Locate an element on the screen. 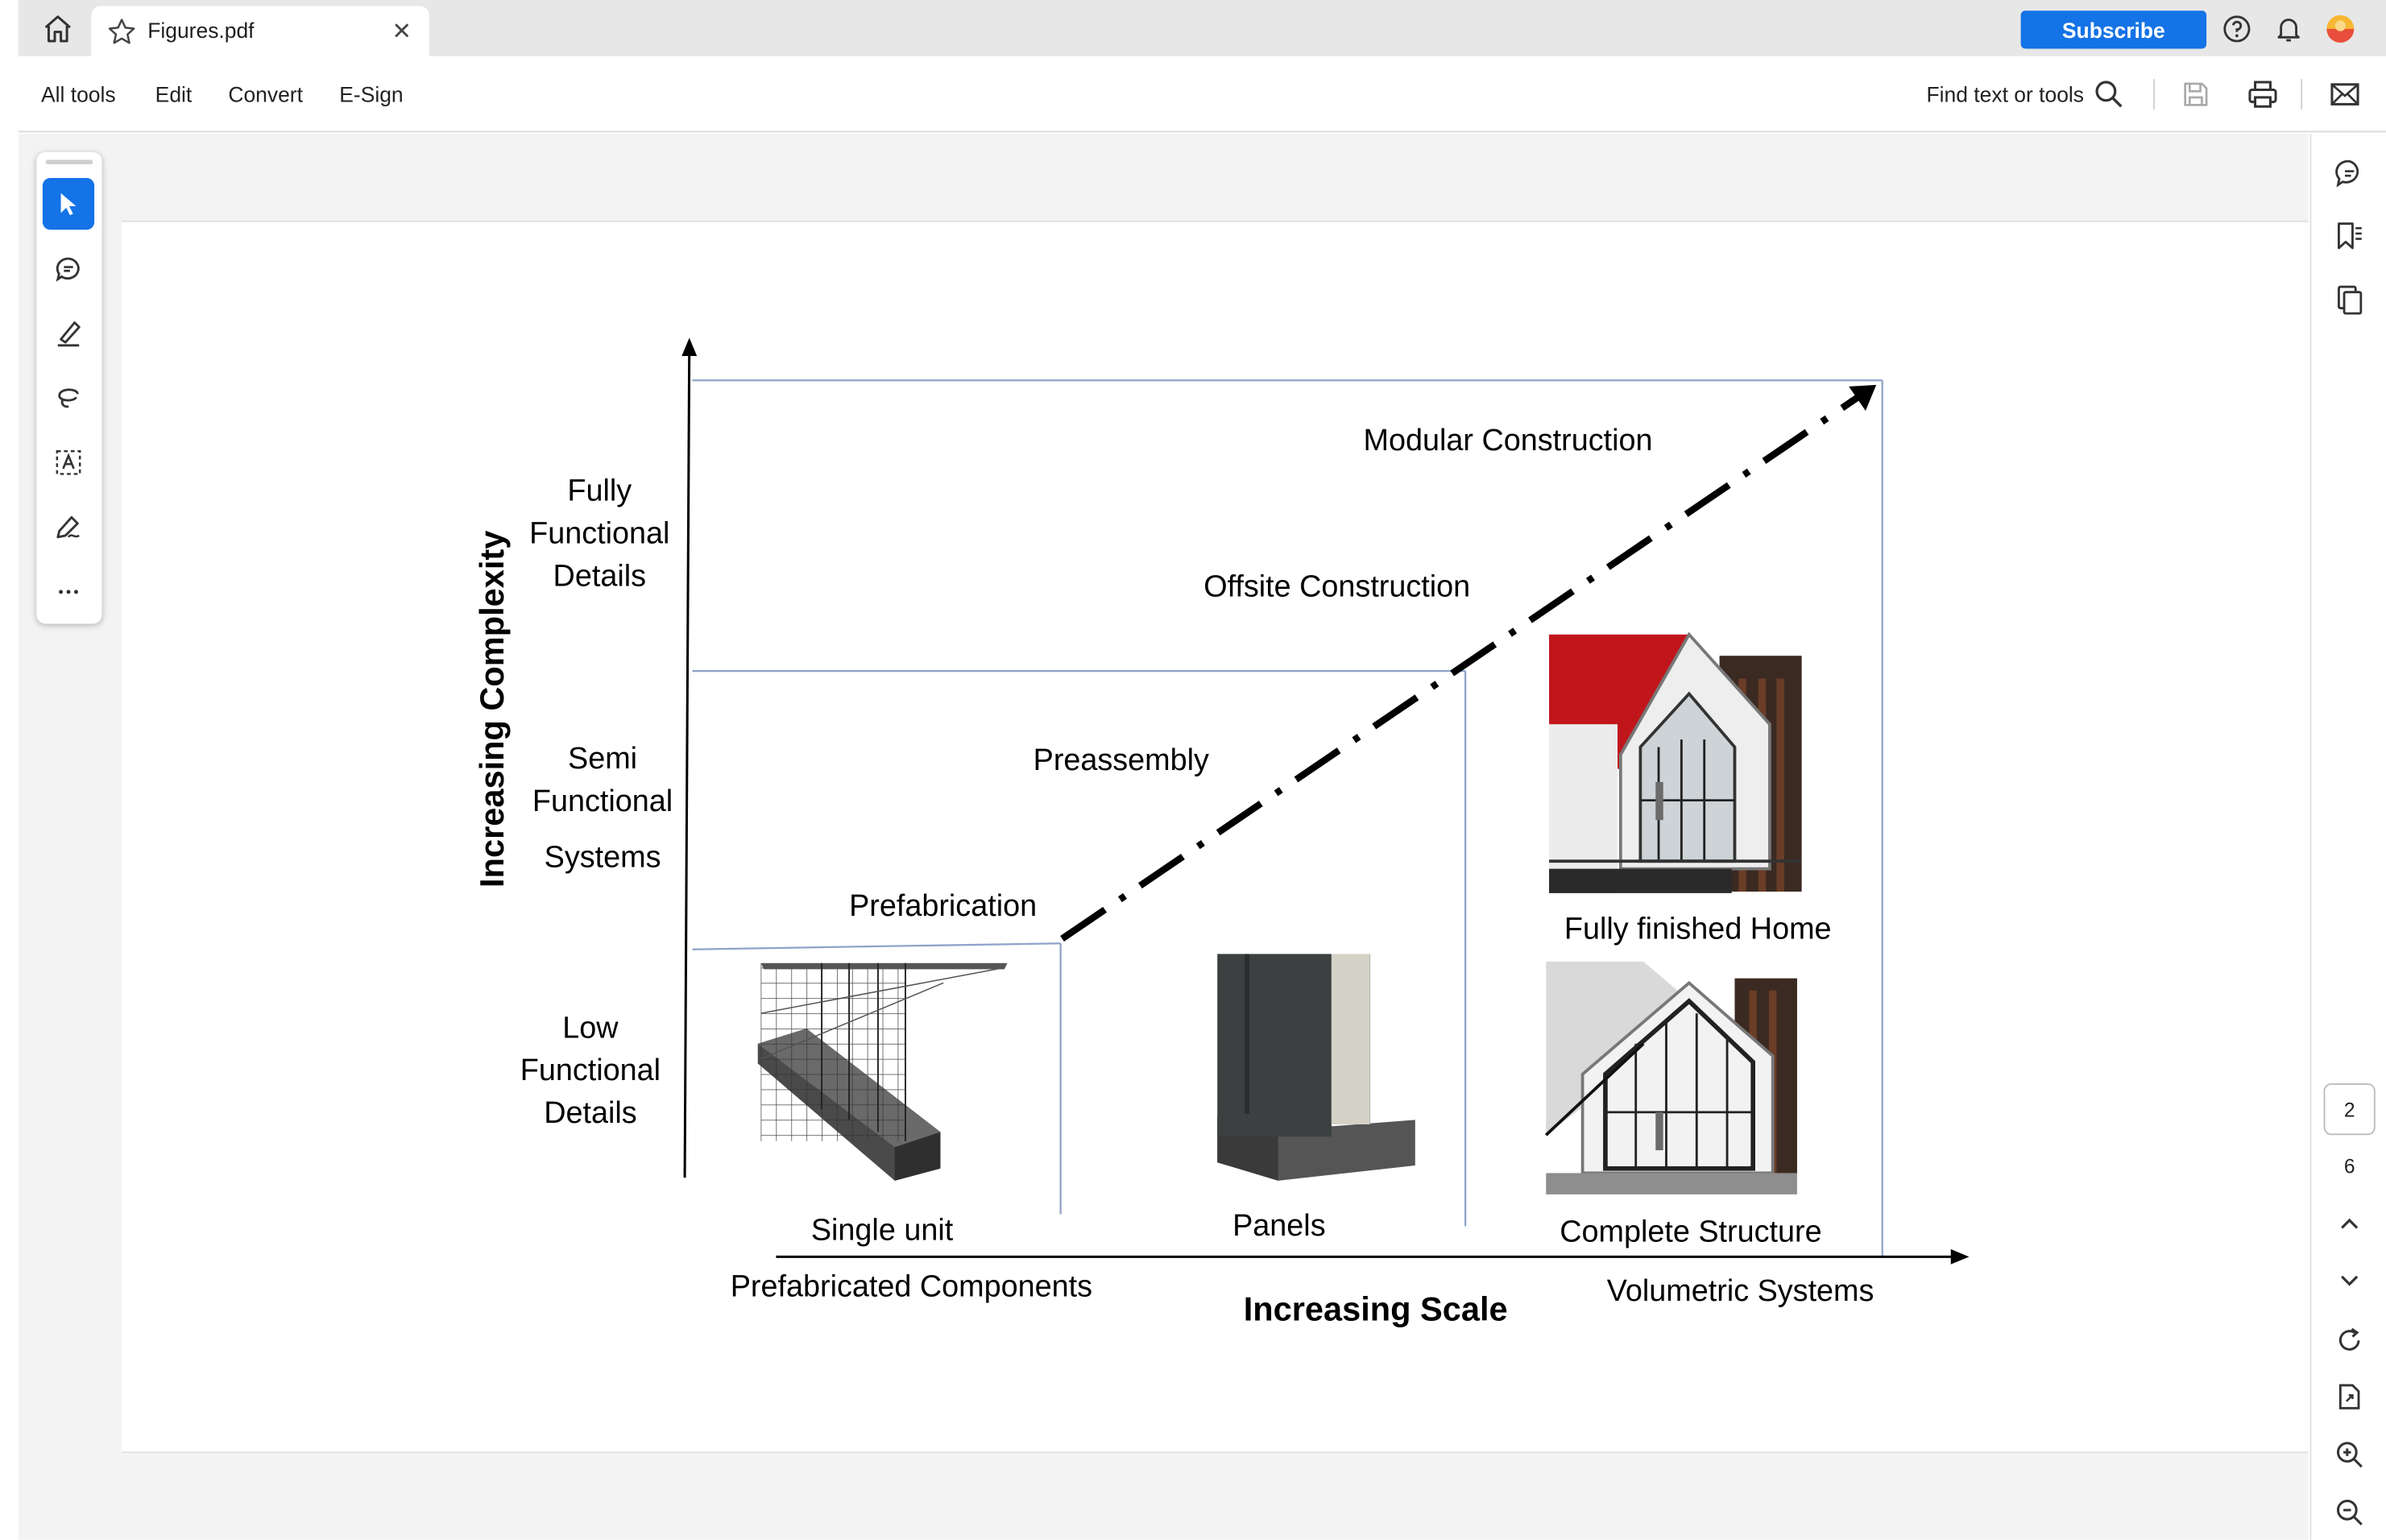  level-bottom-line2: Functional is located at coordinates (590, 1070).